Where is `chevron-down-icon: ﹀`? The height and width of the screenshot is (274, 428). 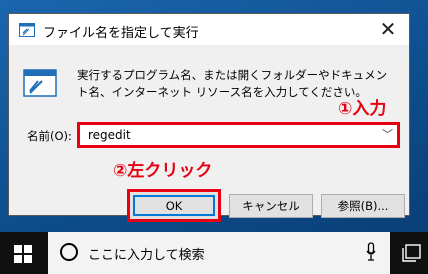
chevron-down-icon: ﹀ is located at coordinates (387, 134).